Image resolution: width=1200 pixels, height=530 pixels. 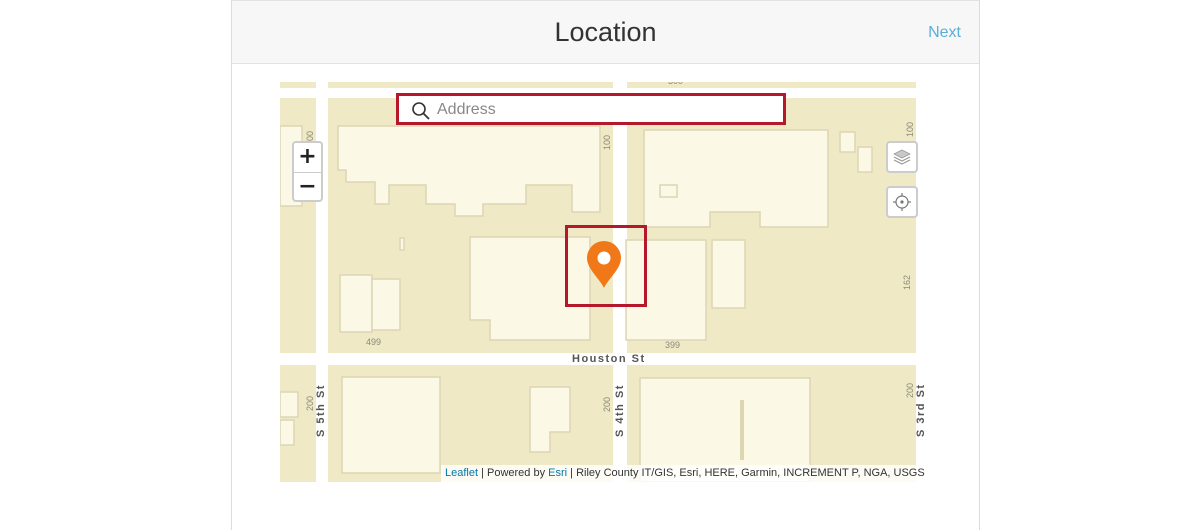 What do you see at coordinates (461, 473) in the screenshot?
I see `leaflet-link: Leaflet` at bounding box center [461, 473].